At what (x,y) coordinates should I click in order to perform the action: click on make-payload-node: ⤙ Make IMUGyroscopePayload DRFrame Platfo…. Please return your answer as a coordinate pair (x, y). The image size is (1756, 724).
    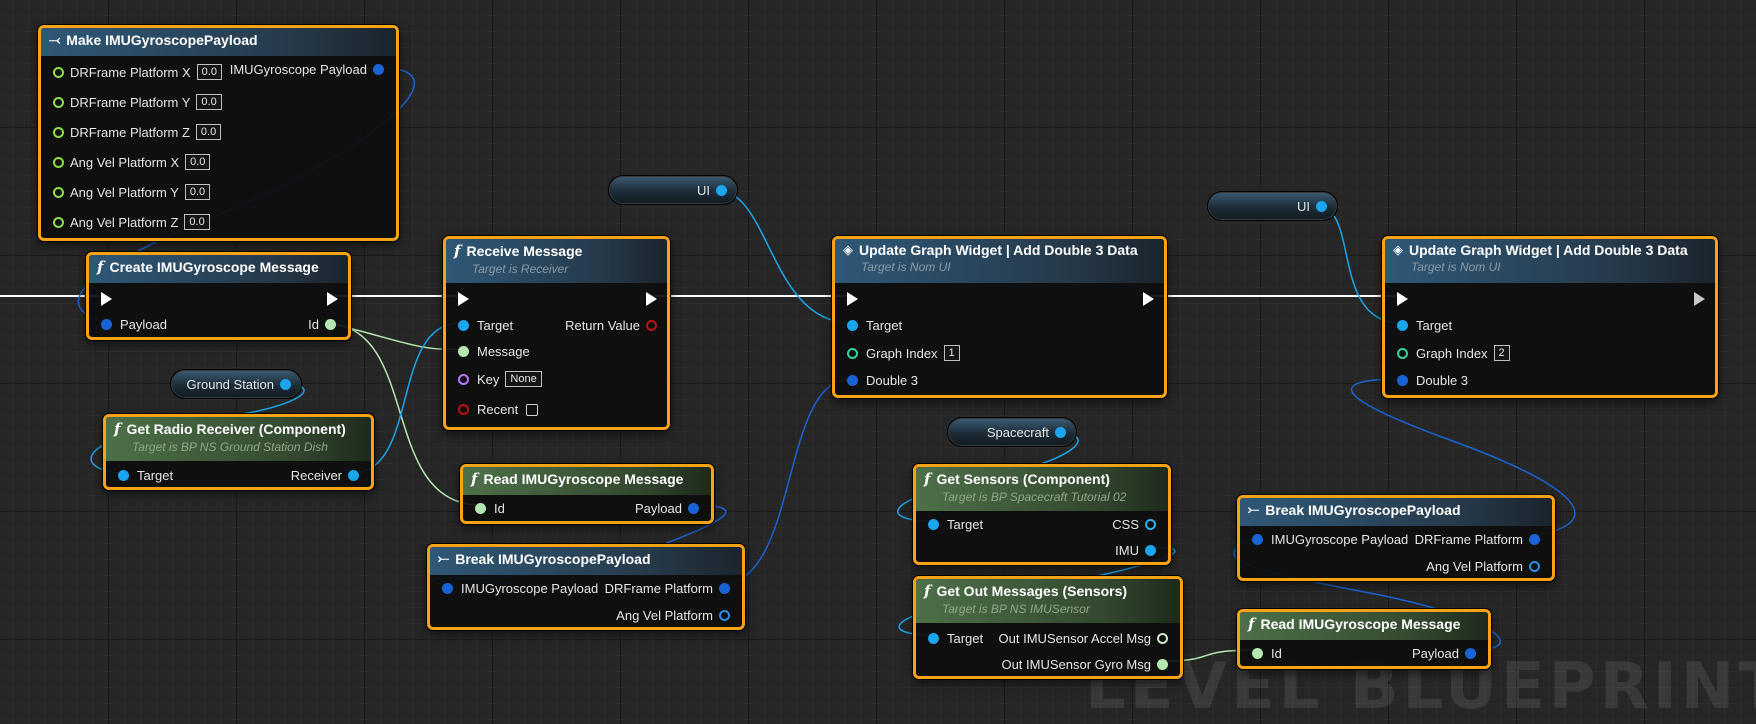
    Looking at the image, I should click on (218, 133).